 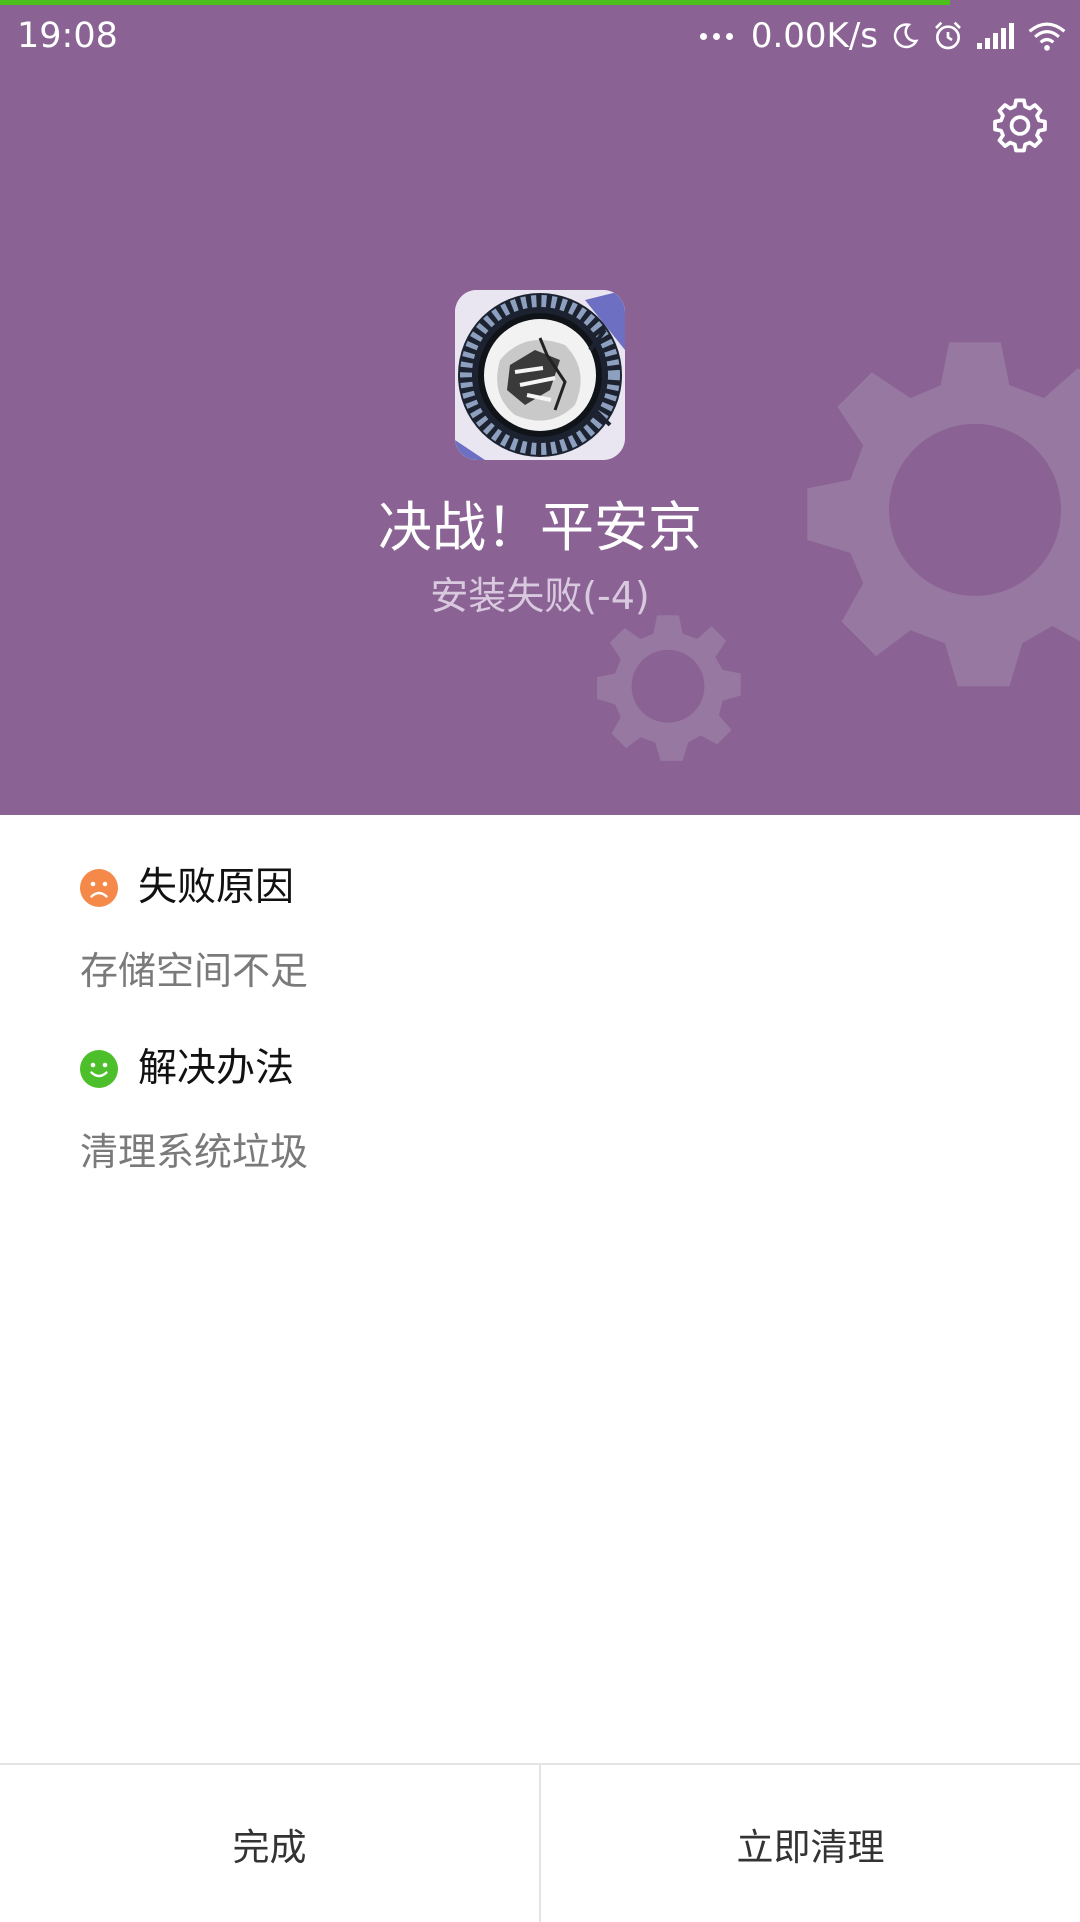 What do you see at coordinates (67, 36) in the screenshot?
I see `status-time: 19:08` at bounding box center [67, 36].